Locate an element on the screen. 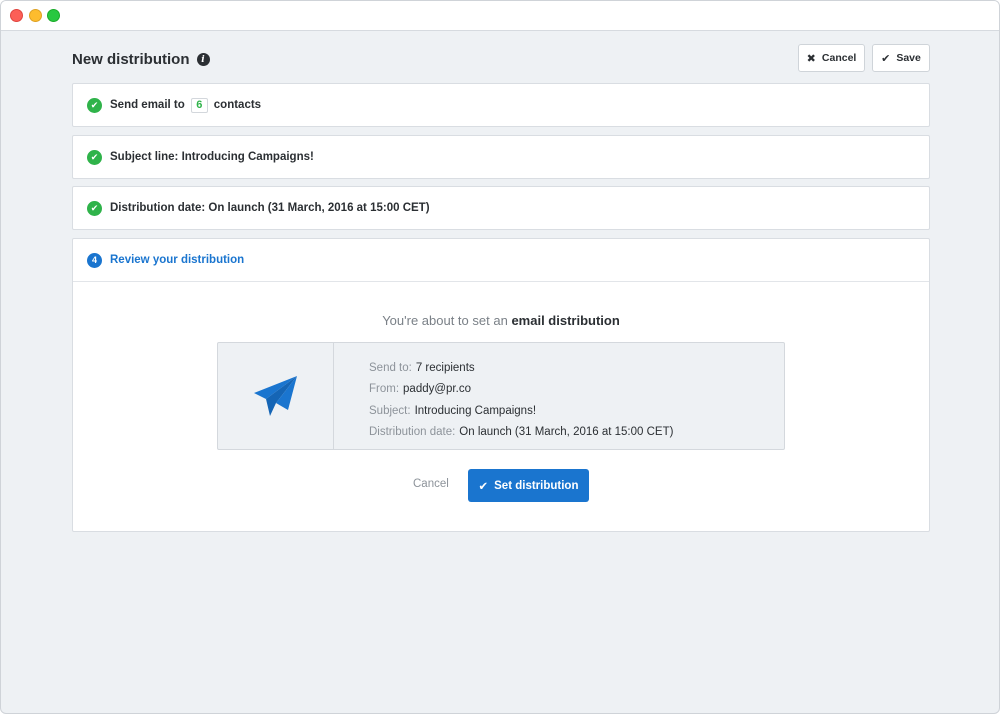 The width and height of the screenshot is (1000, 714). step-subject: ✔ Subject line: Introducing Campaigns! is located at coordinates (501, 157).